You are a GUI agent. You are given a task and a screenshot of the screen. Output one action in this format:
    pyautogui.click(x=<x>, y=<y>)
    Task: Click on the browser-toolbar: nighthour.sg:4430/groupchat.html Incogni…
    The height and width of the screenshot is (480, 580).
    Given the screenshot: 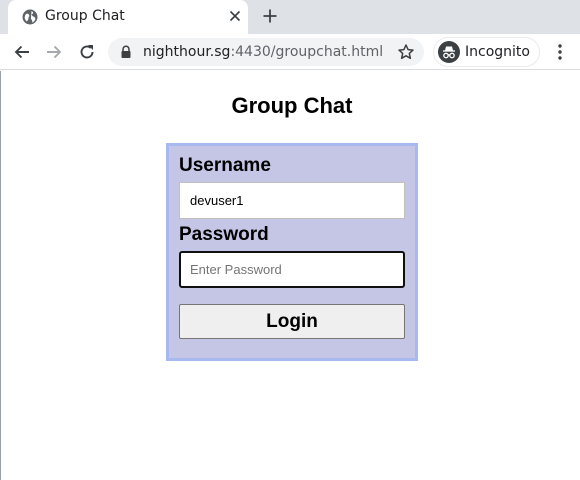 What is the action you would take?
    pyautogui.click(x=290, y=52)
    